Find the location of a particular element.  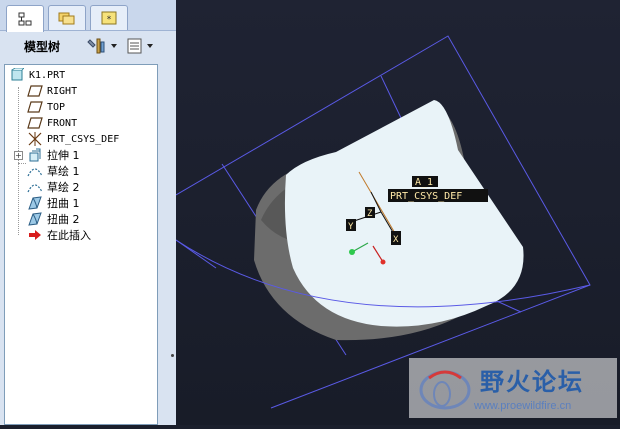

tab-folder-browser is located at coordinates (67, 17).